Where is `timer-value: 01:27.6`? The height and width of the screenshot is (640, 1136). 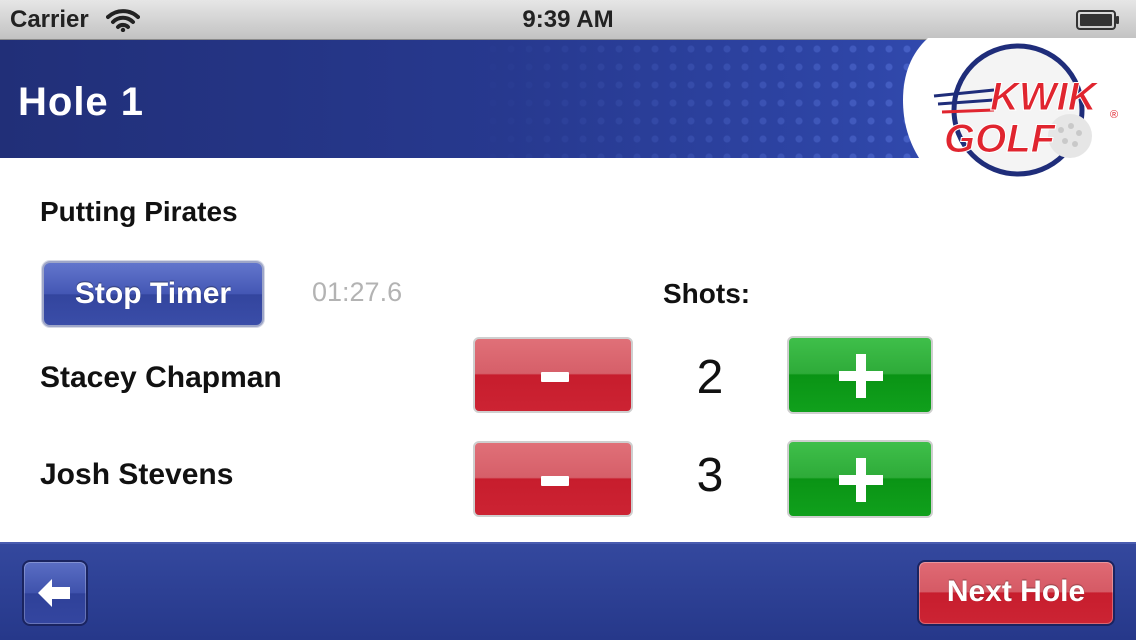
timer-value: 01:27.6 is located at coordinates (357, 292).